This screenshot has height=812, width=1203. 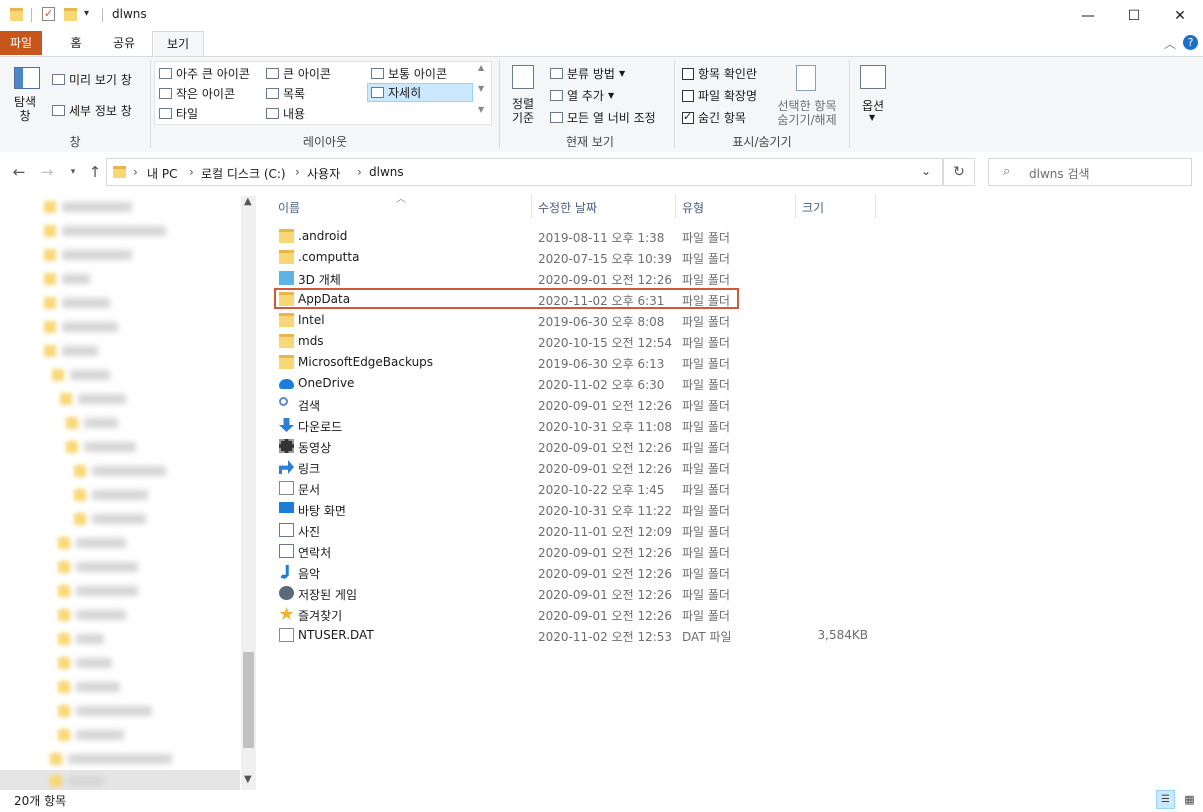 What do you see at coordinates (70, 14) in the screenshot?
I see `new-folder-quick-icon` at bounding box center [70, 14].